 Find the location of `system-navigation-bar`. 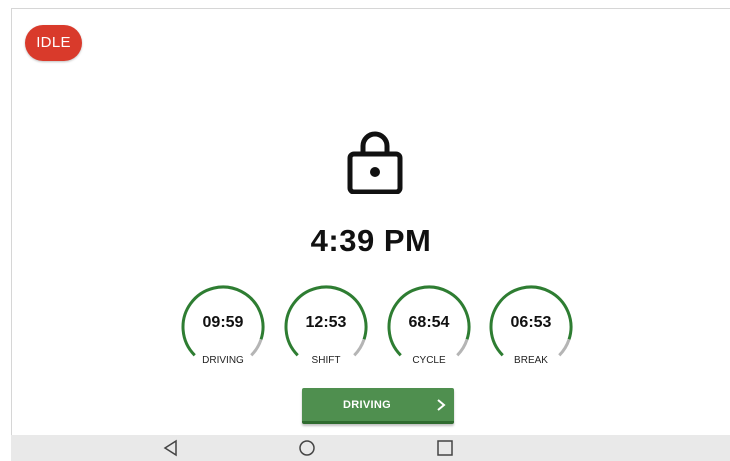

system-navigation-bar is located at coordinates (370, 448).